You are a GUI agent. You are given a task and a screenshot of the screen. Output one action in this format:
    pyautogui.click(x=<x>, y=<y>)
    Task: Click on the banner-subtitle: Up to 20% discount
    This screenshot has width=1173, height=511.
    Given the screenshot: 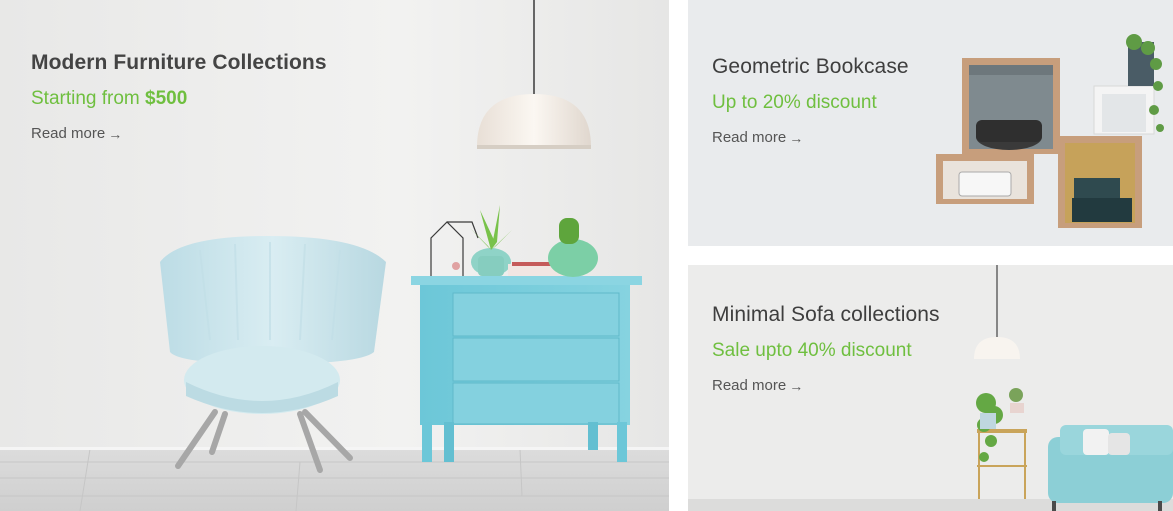 What is the action you would take?
    pyautogui.click(x=794, y=102)
    